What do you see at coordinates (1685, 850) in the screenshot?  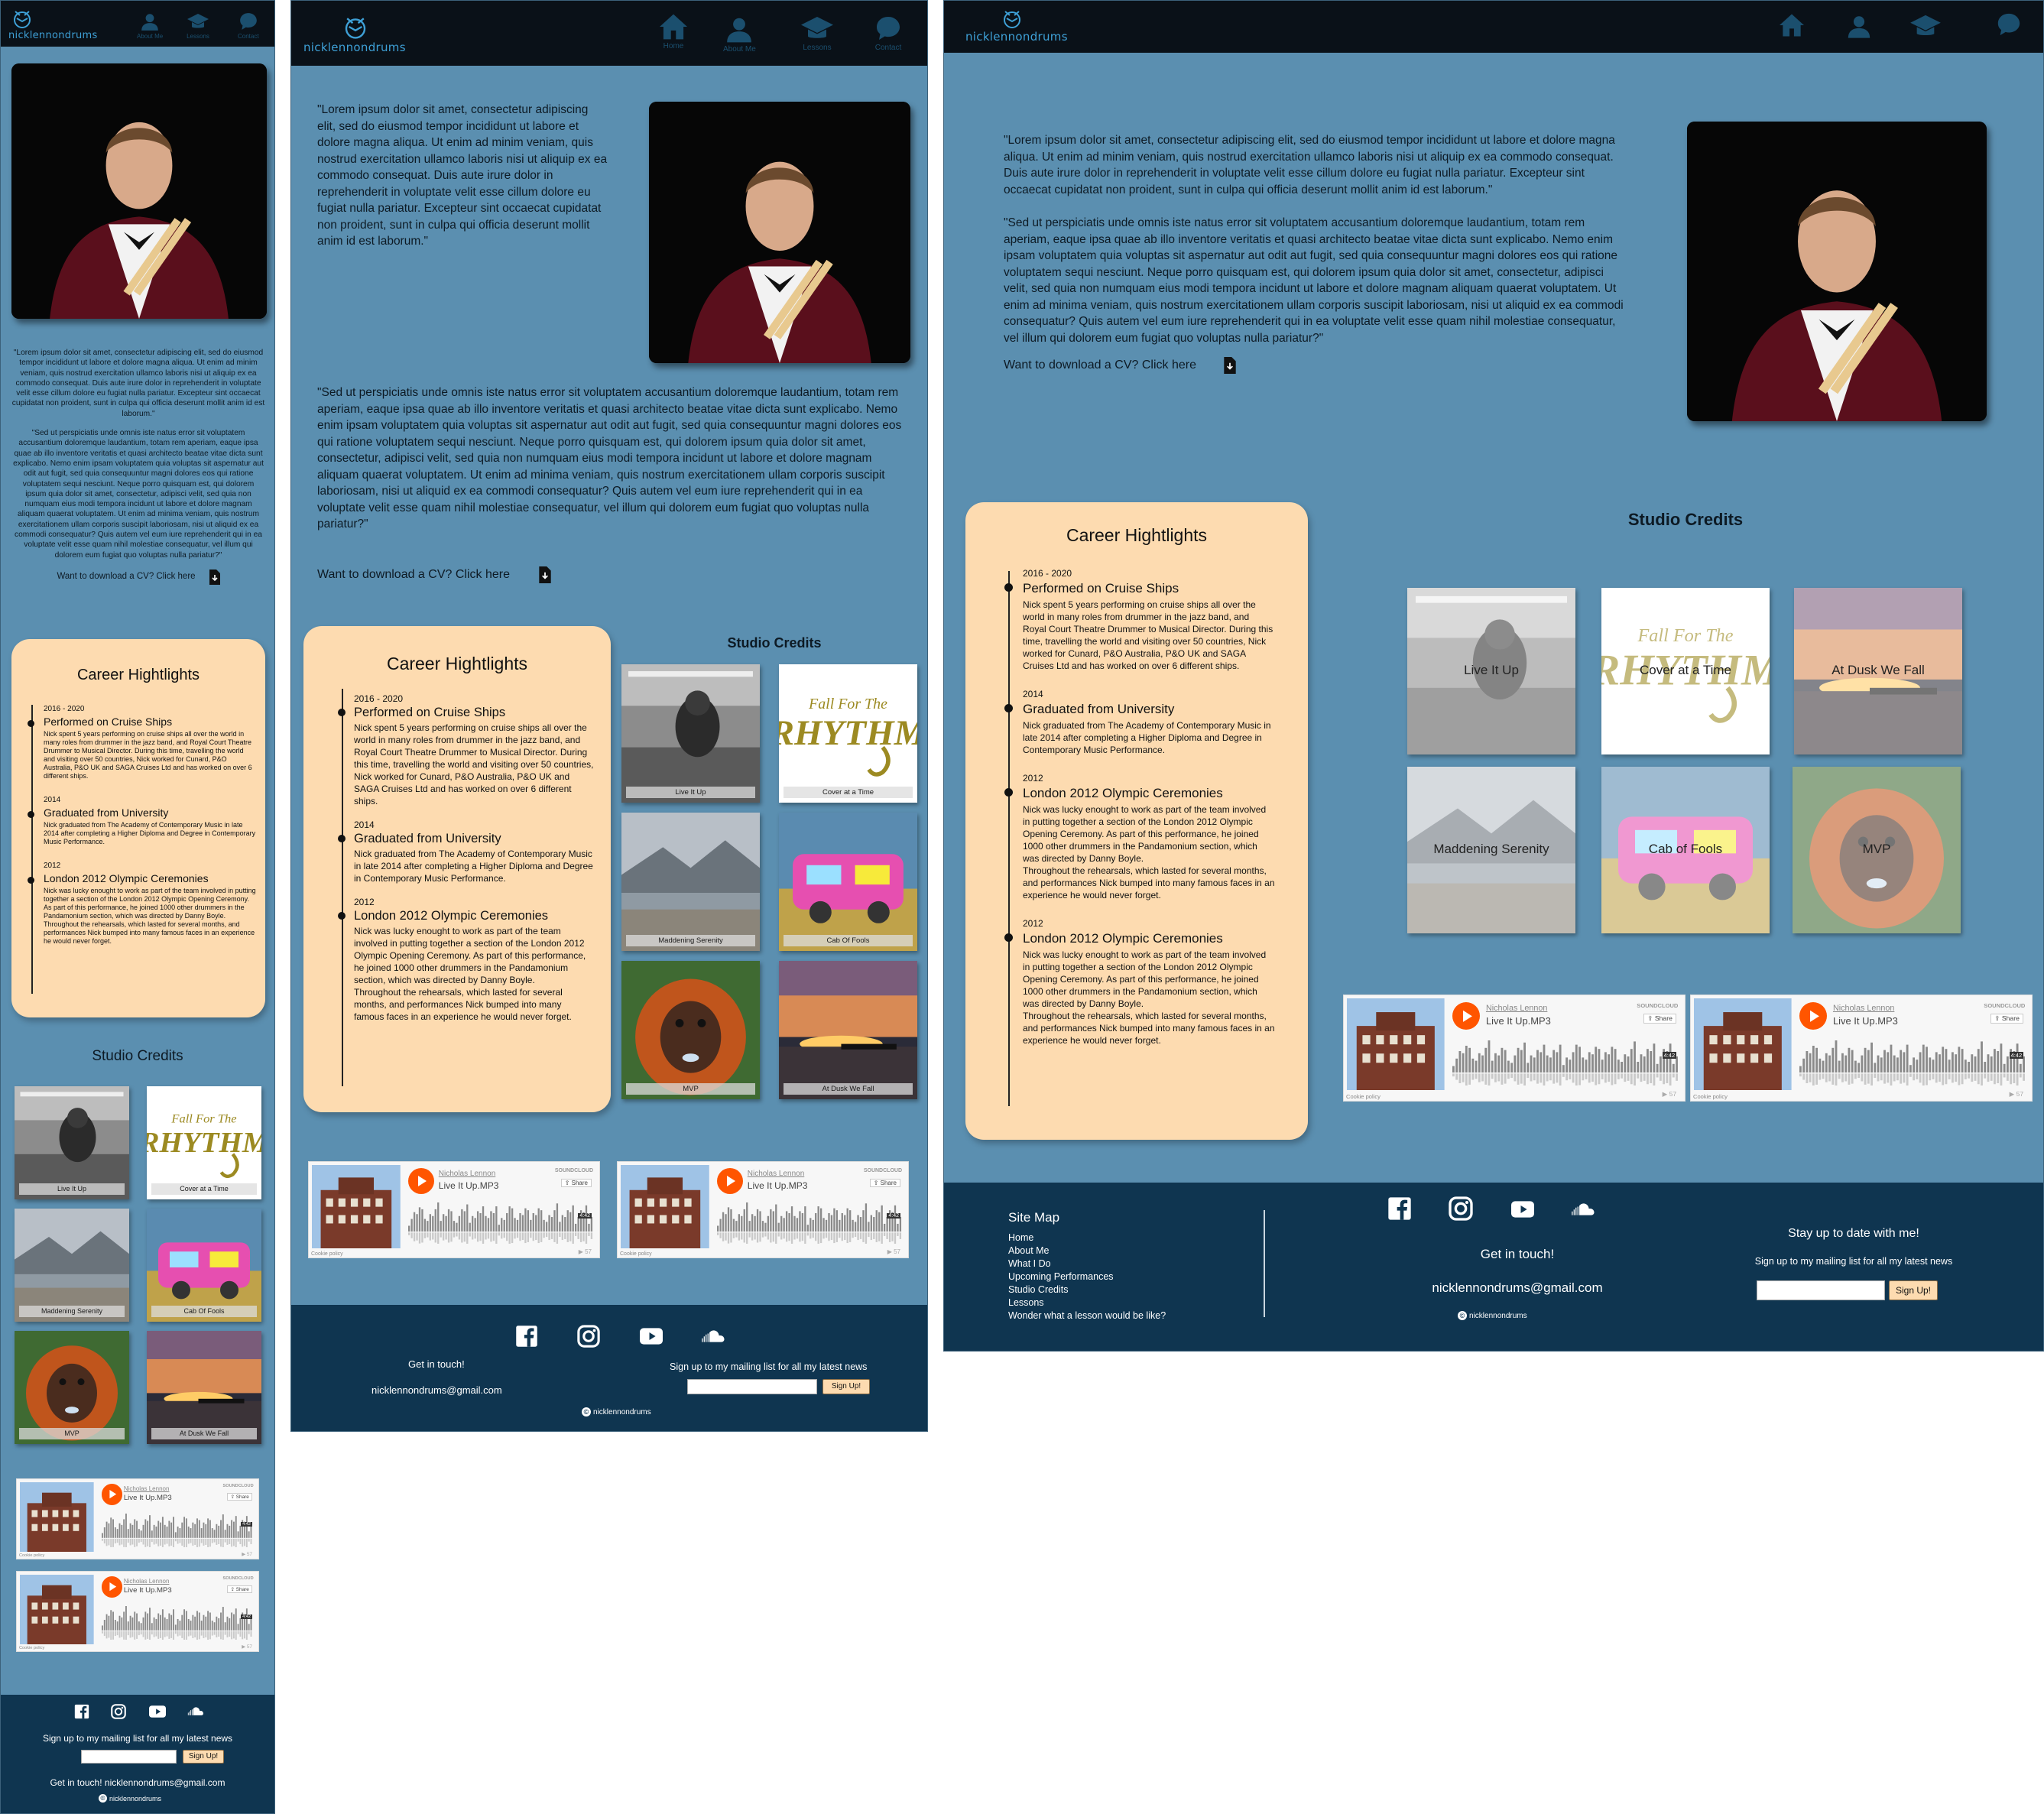 I see `credit-tile: Cab of Fools` at bounding box center [1685, 850].